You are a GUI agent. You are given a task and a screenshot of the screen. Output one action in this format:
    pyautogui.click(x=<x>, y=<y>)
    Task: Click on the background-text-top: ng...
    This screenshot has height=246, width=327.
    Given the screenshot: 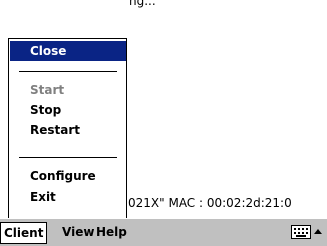 What is the action you would take?
    pyautogui.click(x=142, y=4)
    